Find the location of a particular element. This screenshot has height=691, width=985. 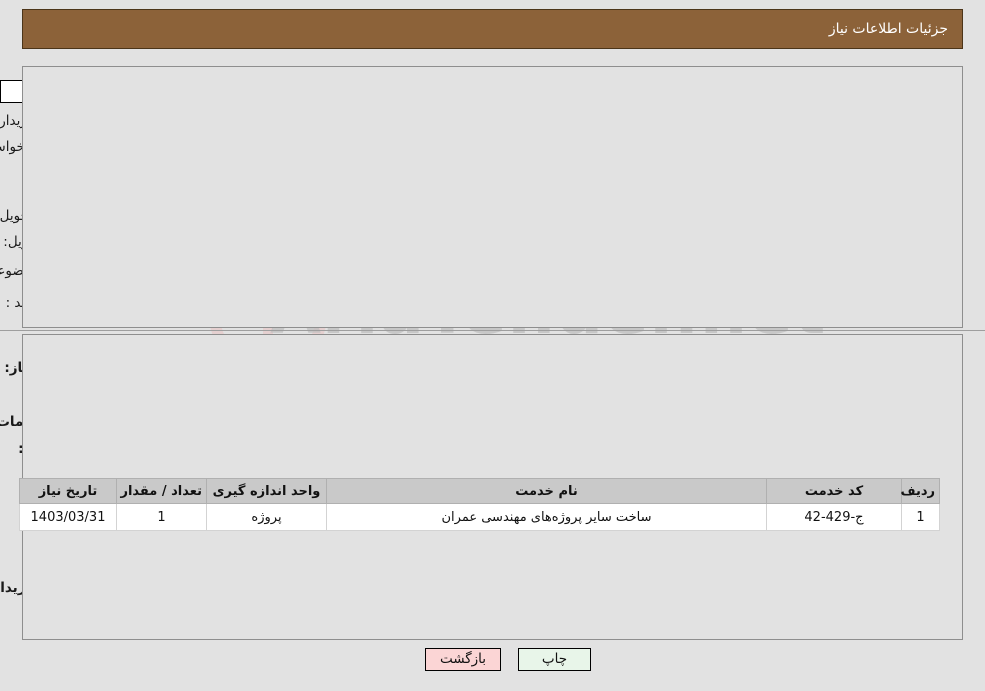

cell-row: 1 is located at coordinates (920, 517).